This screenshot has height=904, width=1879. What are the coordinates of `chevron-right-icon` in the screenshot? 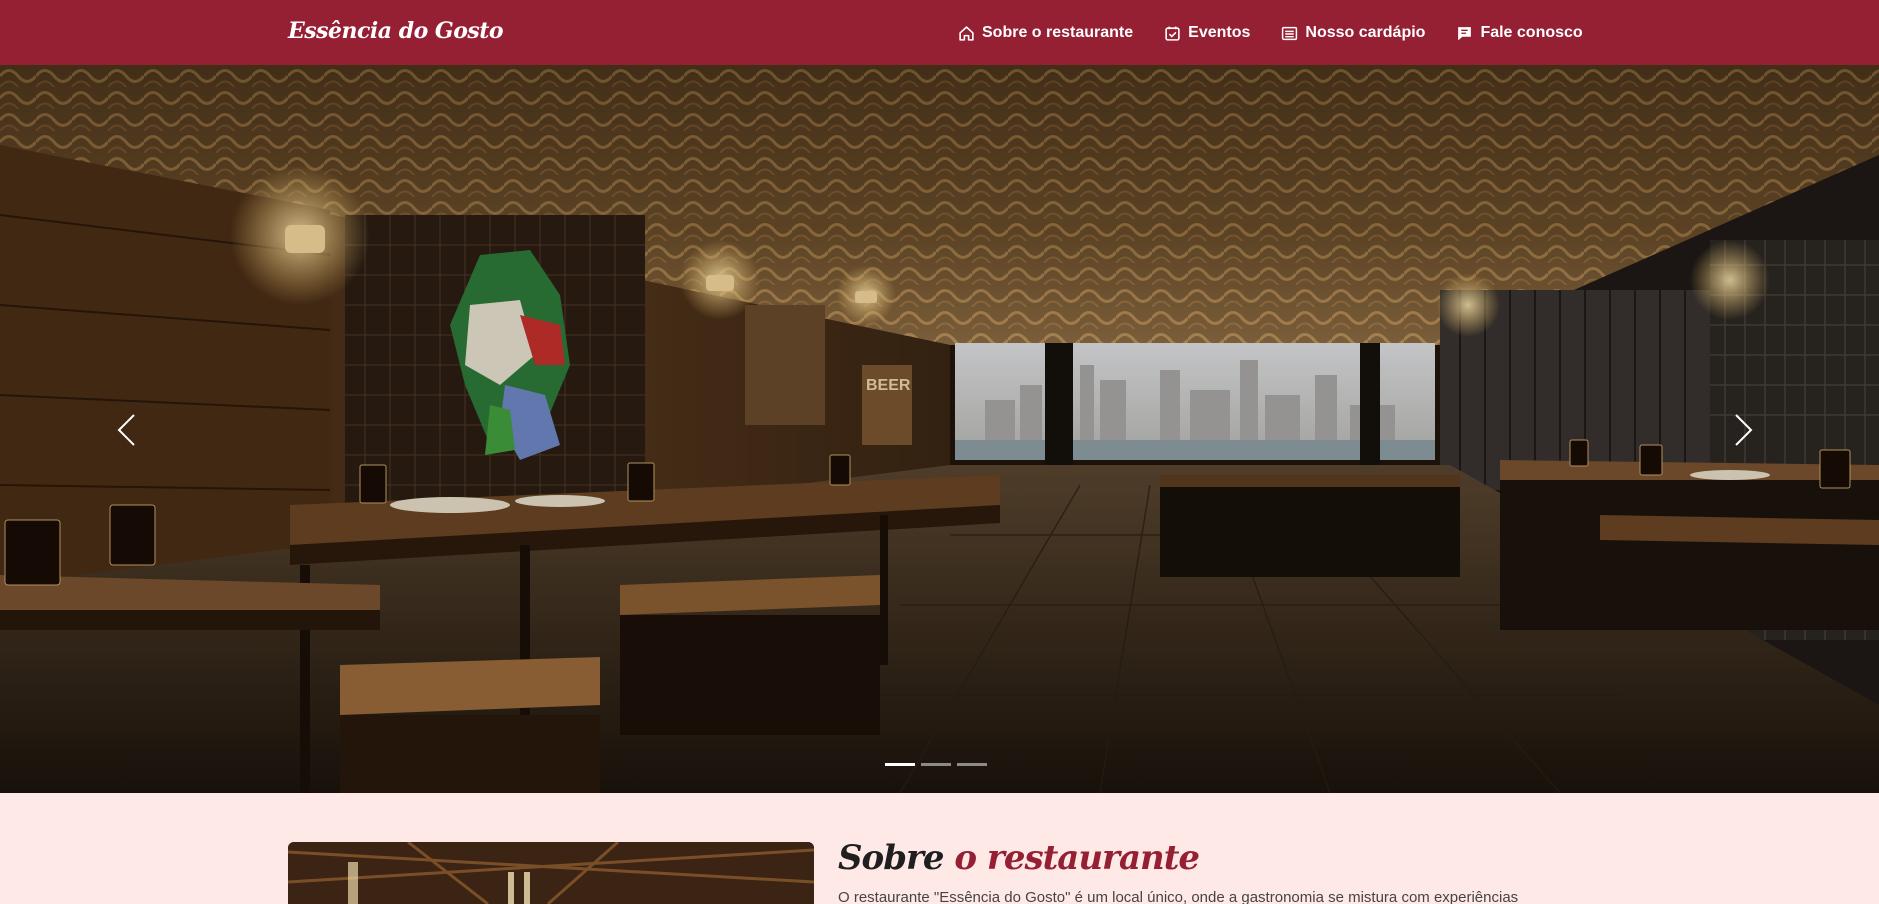 It's located at (1744, 430).